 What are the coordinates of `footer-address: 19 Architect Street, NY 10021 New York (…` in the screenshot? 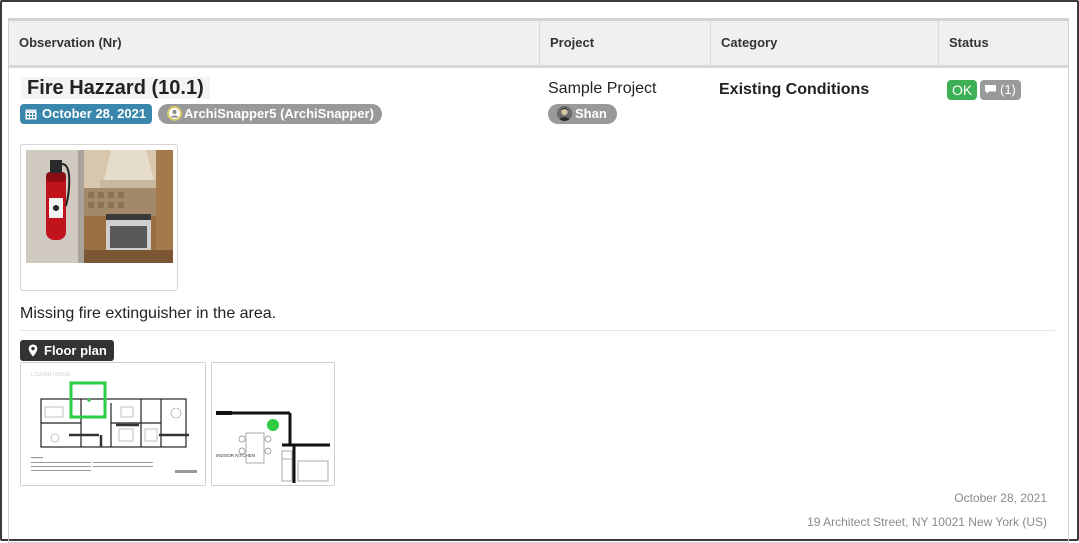 It's located at (927, 522).